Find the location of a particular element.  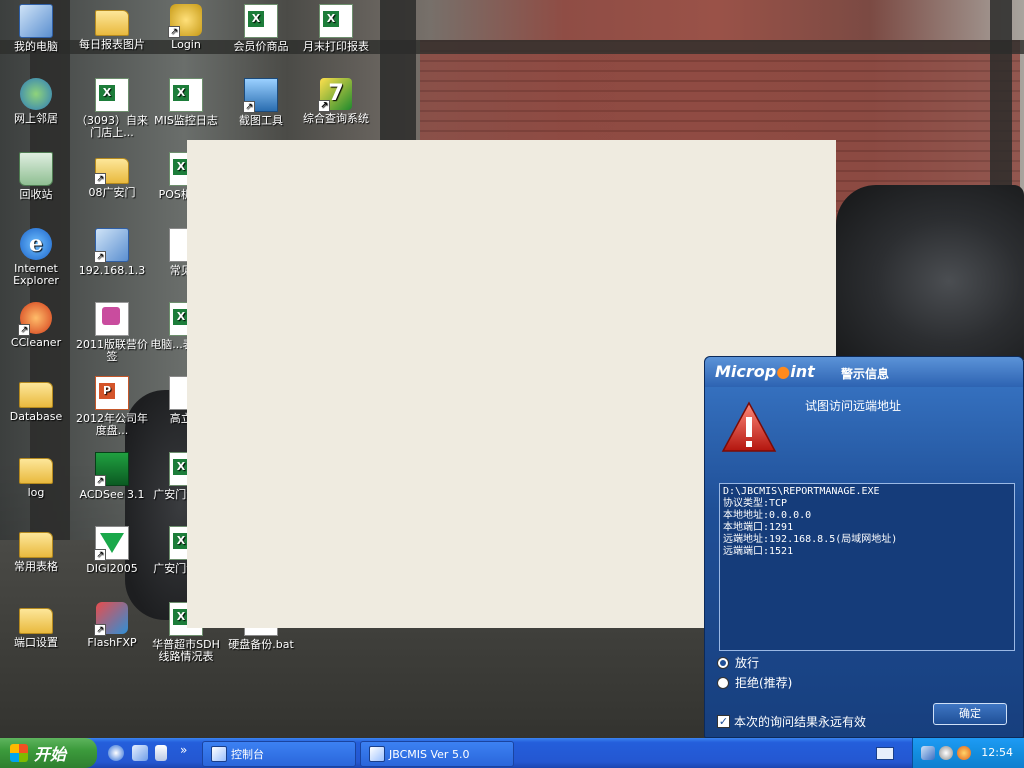

start-label: 开始 is located at coordinates (50, 754).